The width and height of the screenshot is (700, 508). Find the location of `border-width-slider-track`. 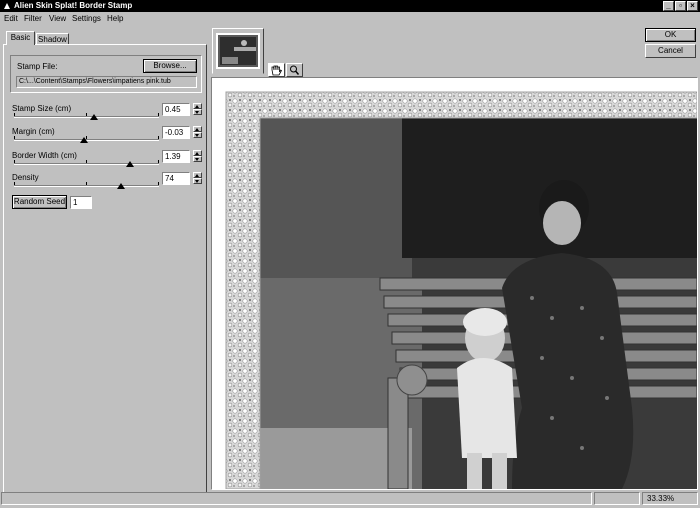

border-width-slider-track is located at coordinates (86, 164).